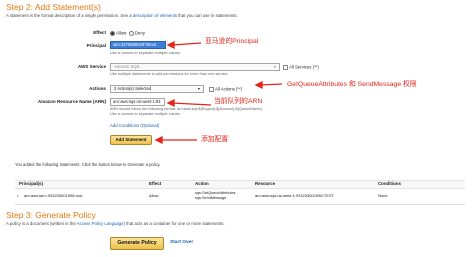  What do you see at coordinates (170, 45) in the screenshot?
I see `principal-arrowhead` at bounding box center [170, 45].